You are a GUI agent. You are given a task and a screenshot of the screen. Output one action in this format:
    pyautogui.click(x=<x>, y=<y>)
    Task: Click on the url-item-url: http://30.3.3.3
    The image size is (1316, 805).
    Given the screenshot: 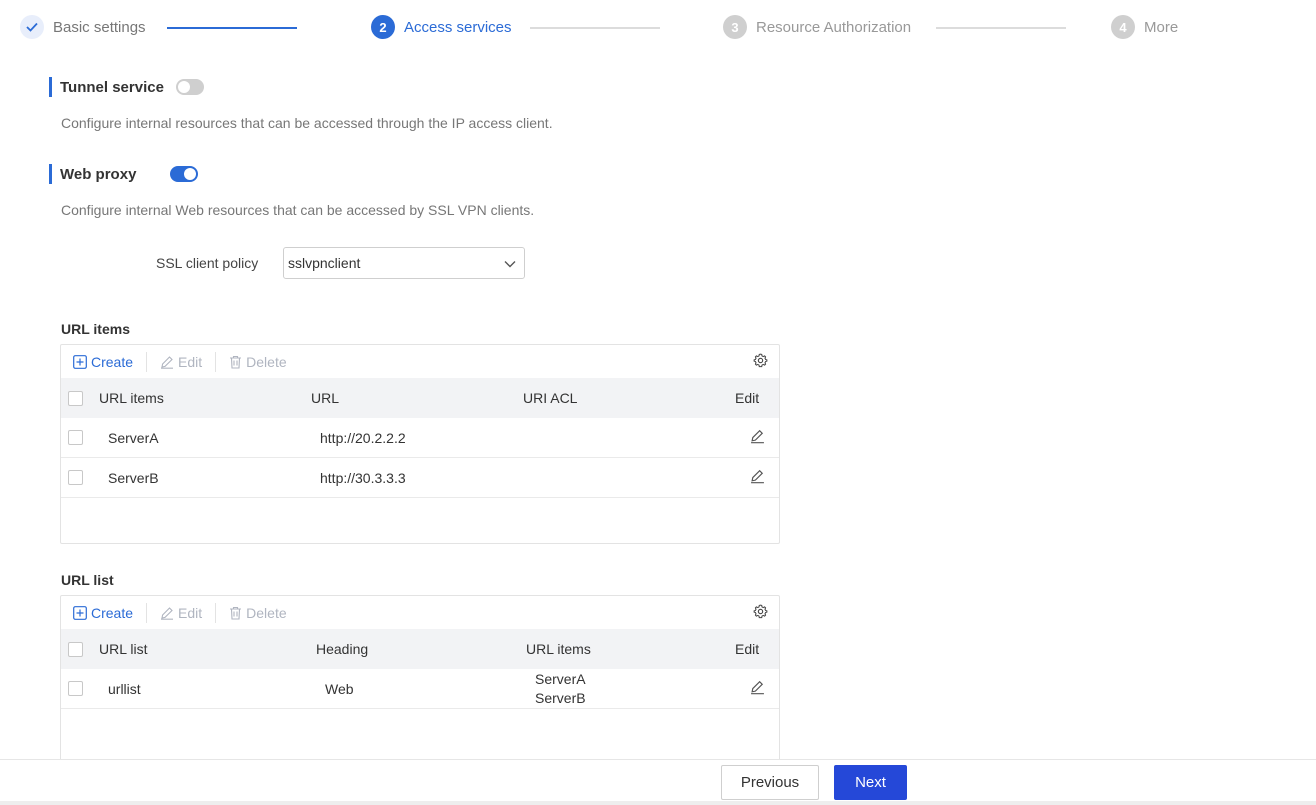 What is the action you would take?
    pyautogui.click(x=363, y=477)
    